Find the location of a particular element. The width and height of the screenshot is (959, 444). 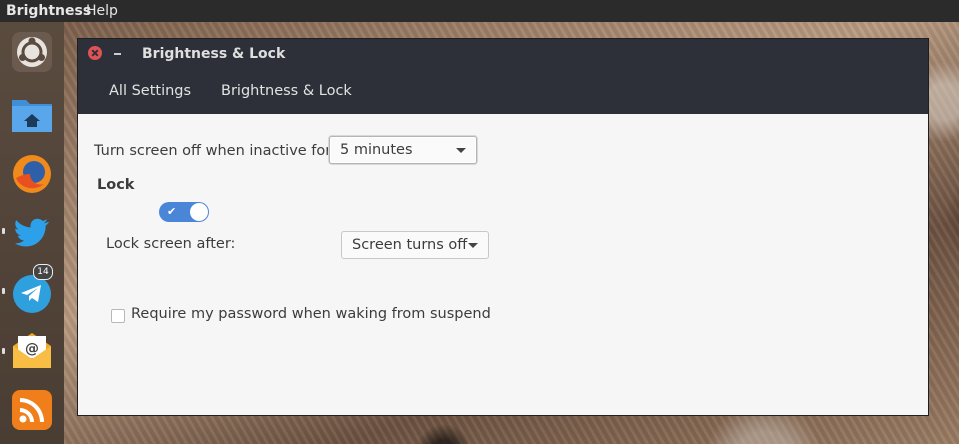

screen-off-value: 5 minutes is located at coordinates (376, 150).